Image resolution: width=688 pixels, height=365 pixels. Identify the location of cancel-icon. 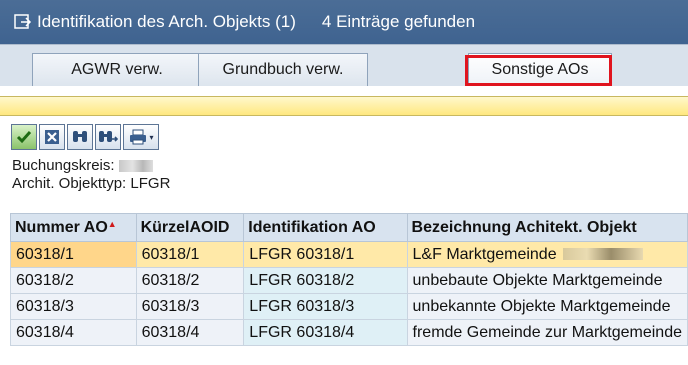
(52, 137).